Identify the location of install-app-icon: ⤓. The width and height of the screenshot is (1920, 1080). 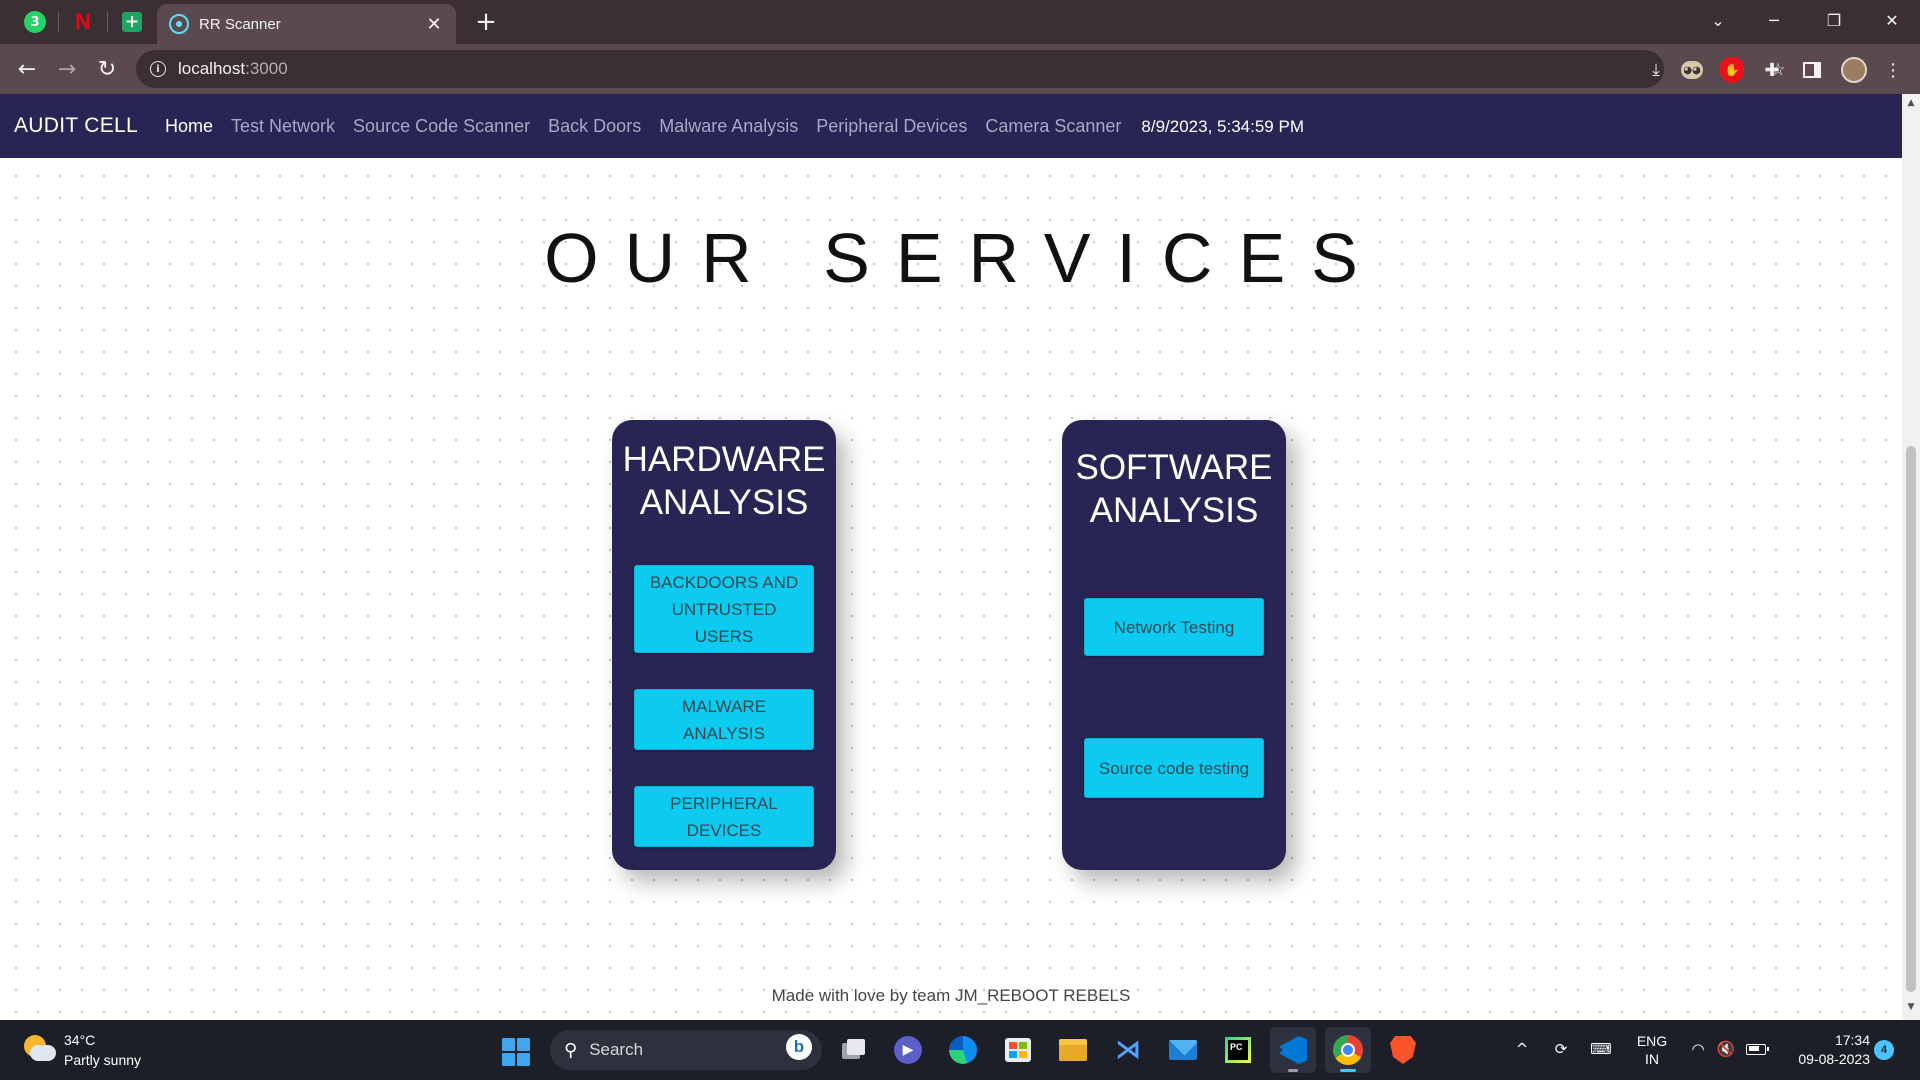
(1656, 70).